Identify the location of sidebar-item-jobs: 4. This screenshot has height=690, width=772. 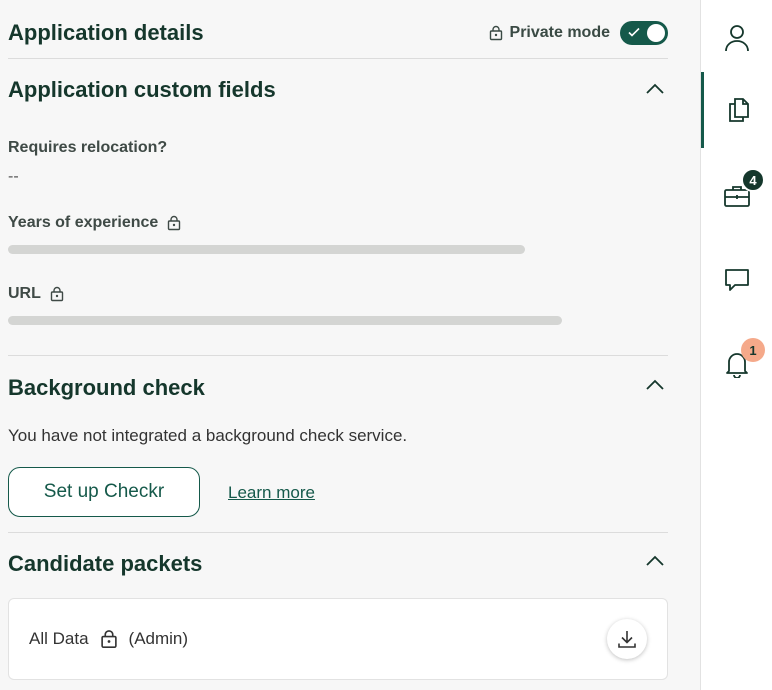
(736, 196).